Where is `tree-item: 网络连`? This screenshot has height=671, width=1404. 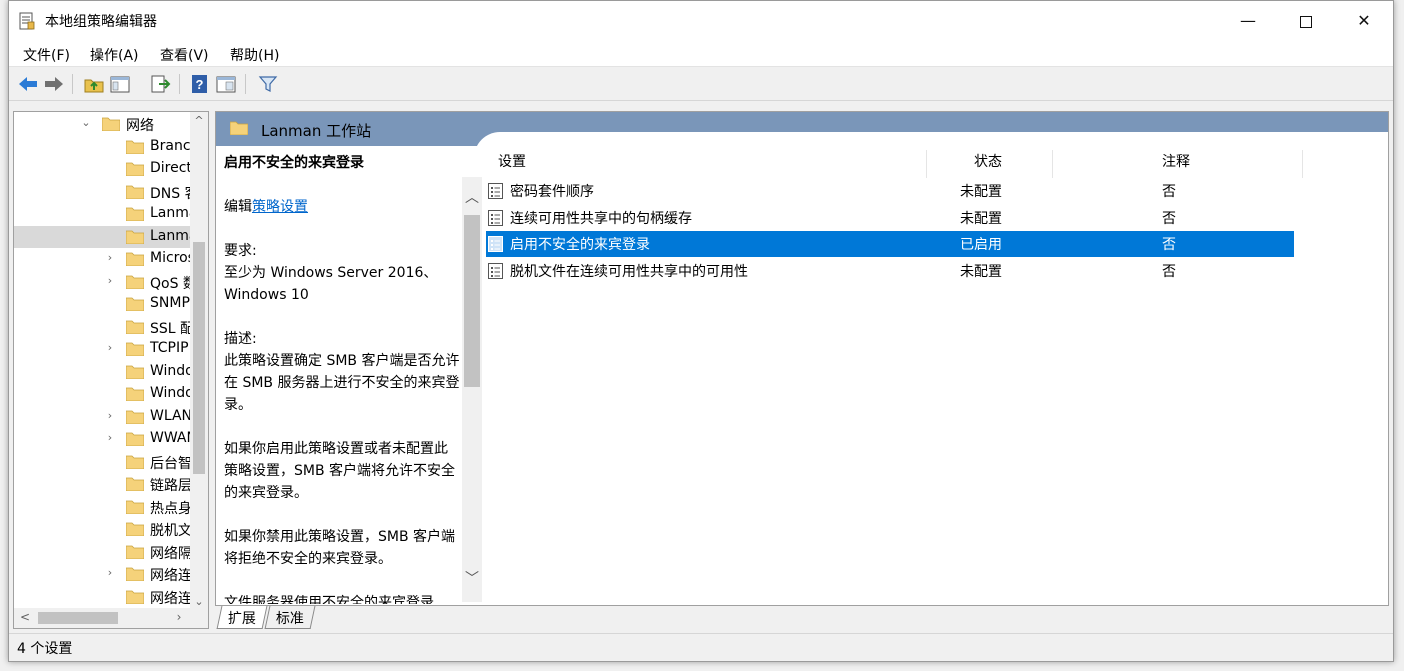 tree-item: 网络连 is located at coordinates (103, 597).